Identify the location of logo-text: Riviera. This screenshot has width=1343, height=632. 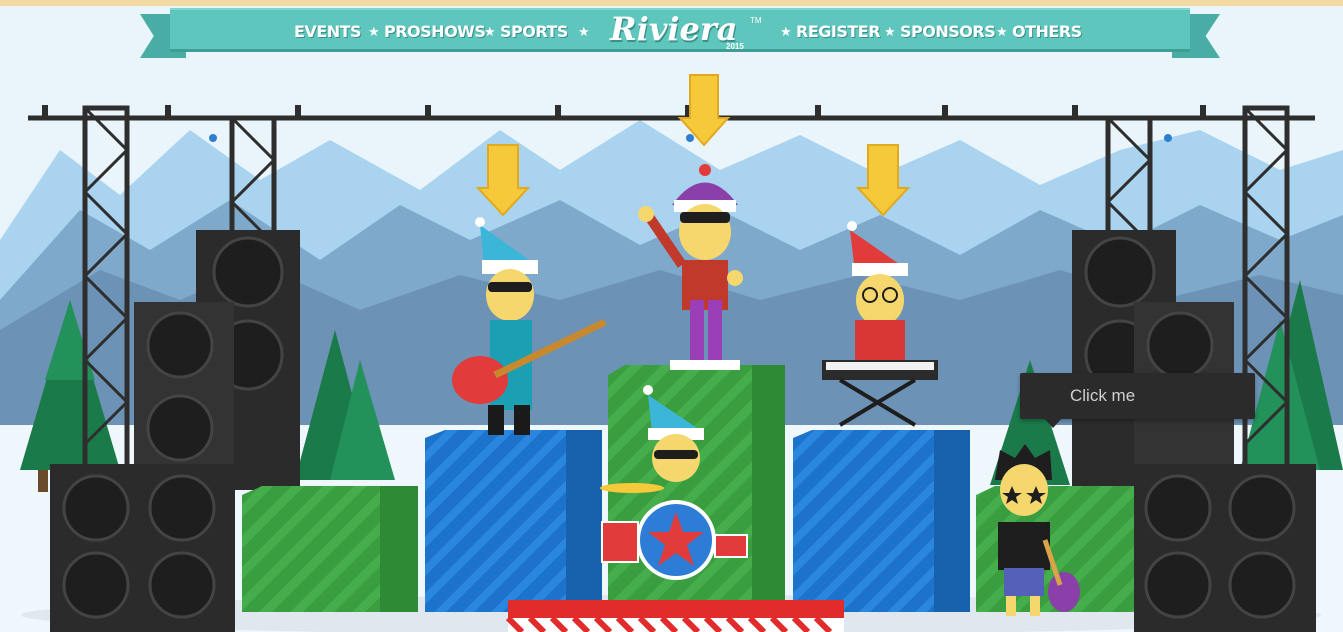
(674, 29).